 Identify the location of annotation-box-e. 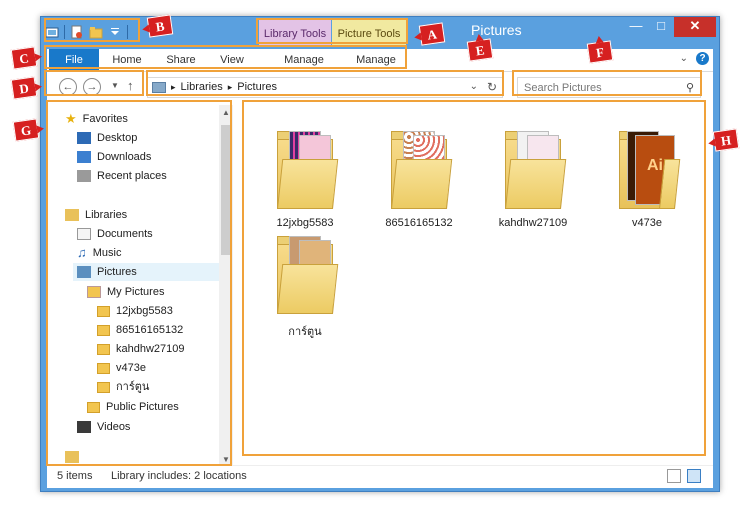
(325, 83).